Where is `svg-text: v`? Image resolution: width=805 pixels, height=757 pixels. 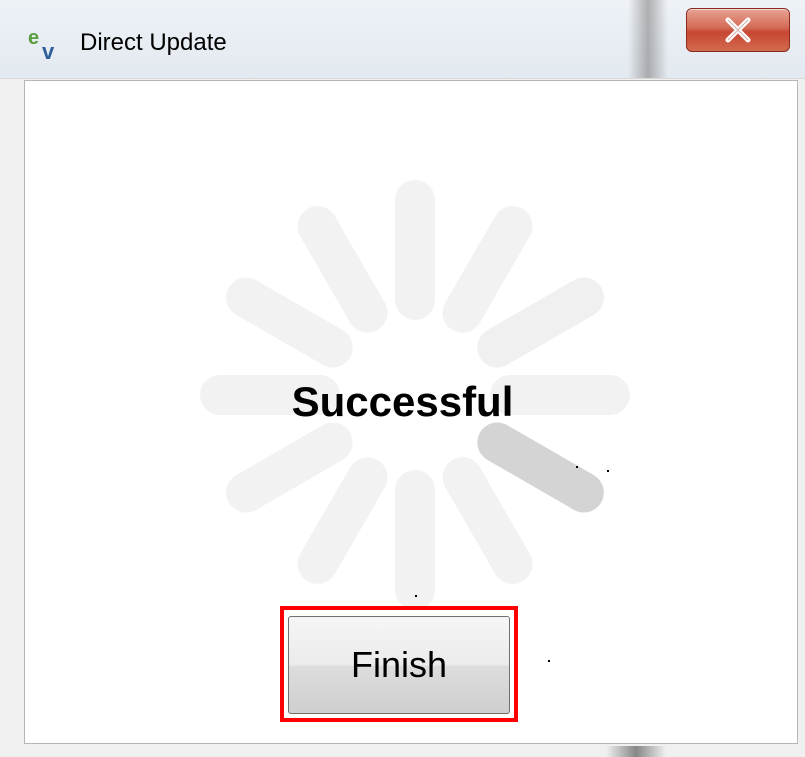 svg-text: v is located at coordinates (48, 50).